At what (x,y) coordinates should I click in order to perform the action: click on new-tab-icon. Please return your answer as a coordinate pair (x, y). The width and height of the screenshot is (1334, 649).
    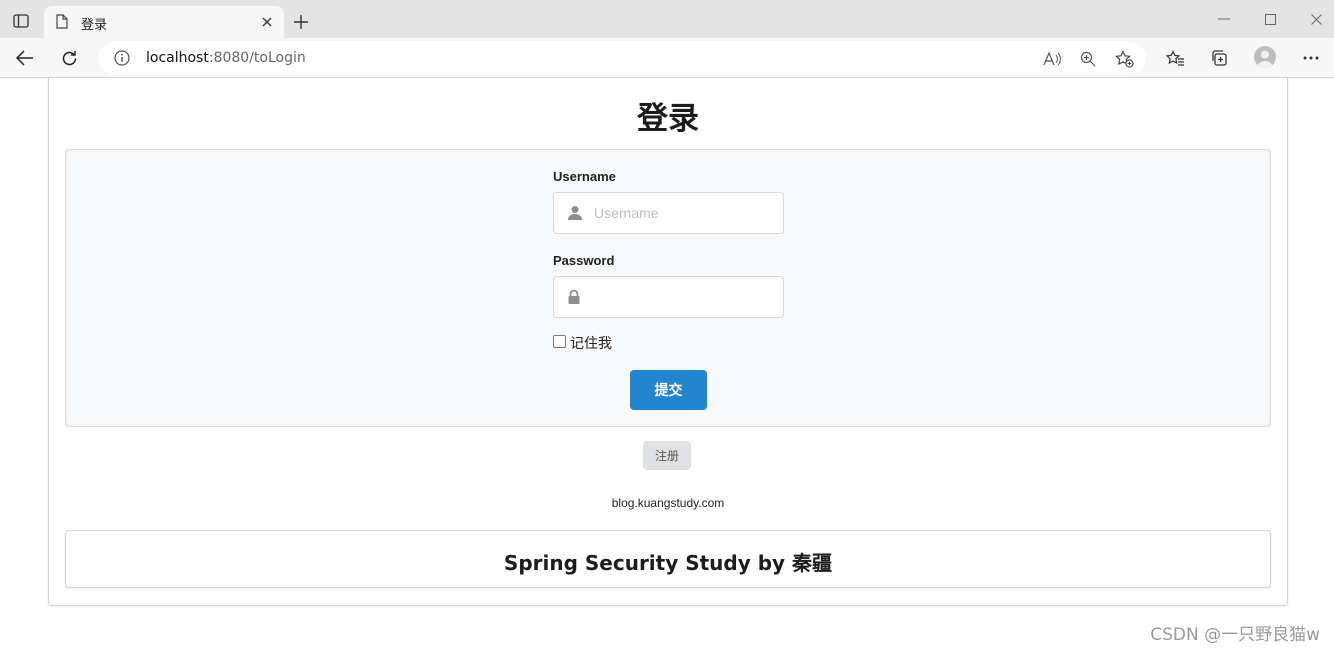
    Looking at the image, I should click on (301, 22).